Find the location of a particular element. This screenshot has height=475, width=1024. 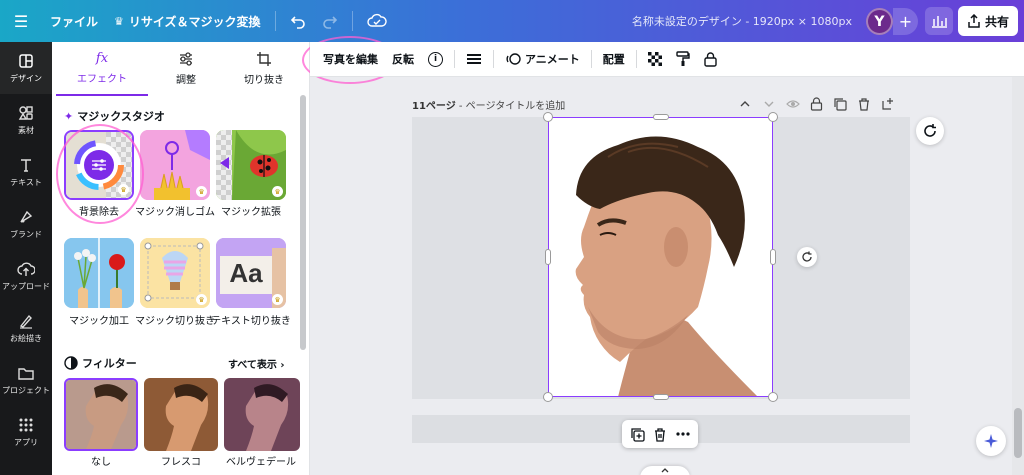

rotate-button is located at coordinates (807, 257).